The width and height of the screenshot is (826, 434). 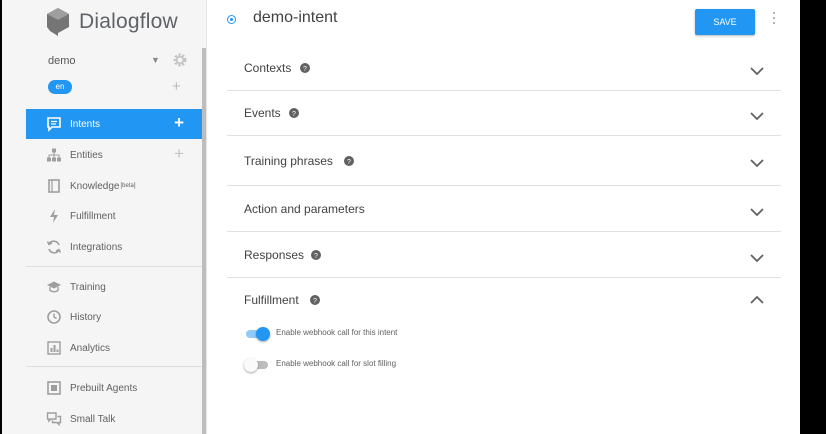 I want to click on sync-icon, so click(x=54, y=247).